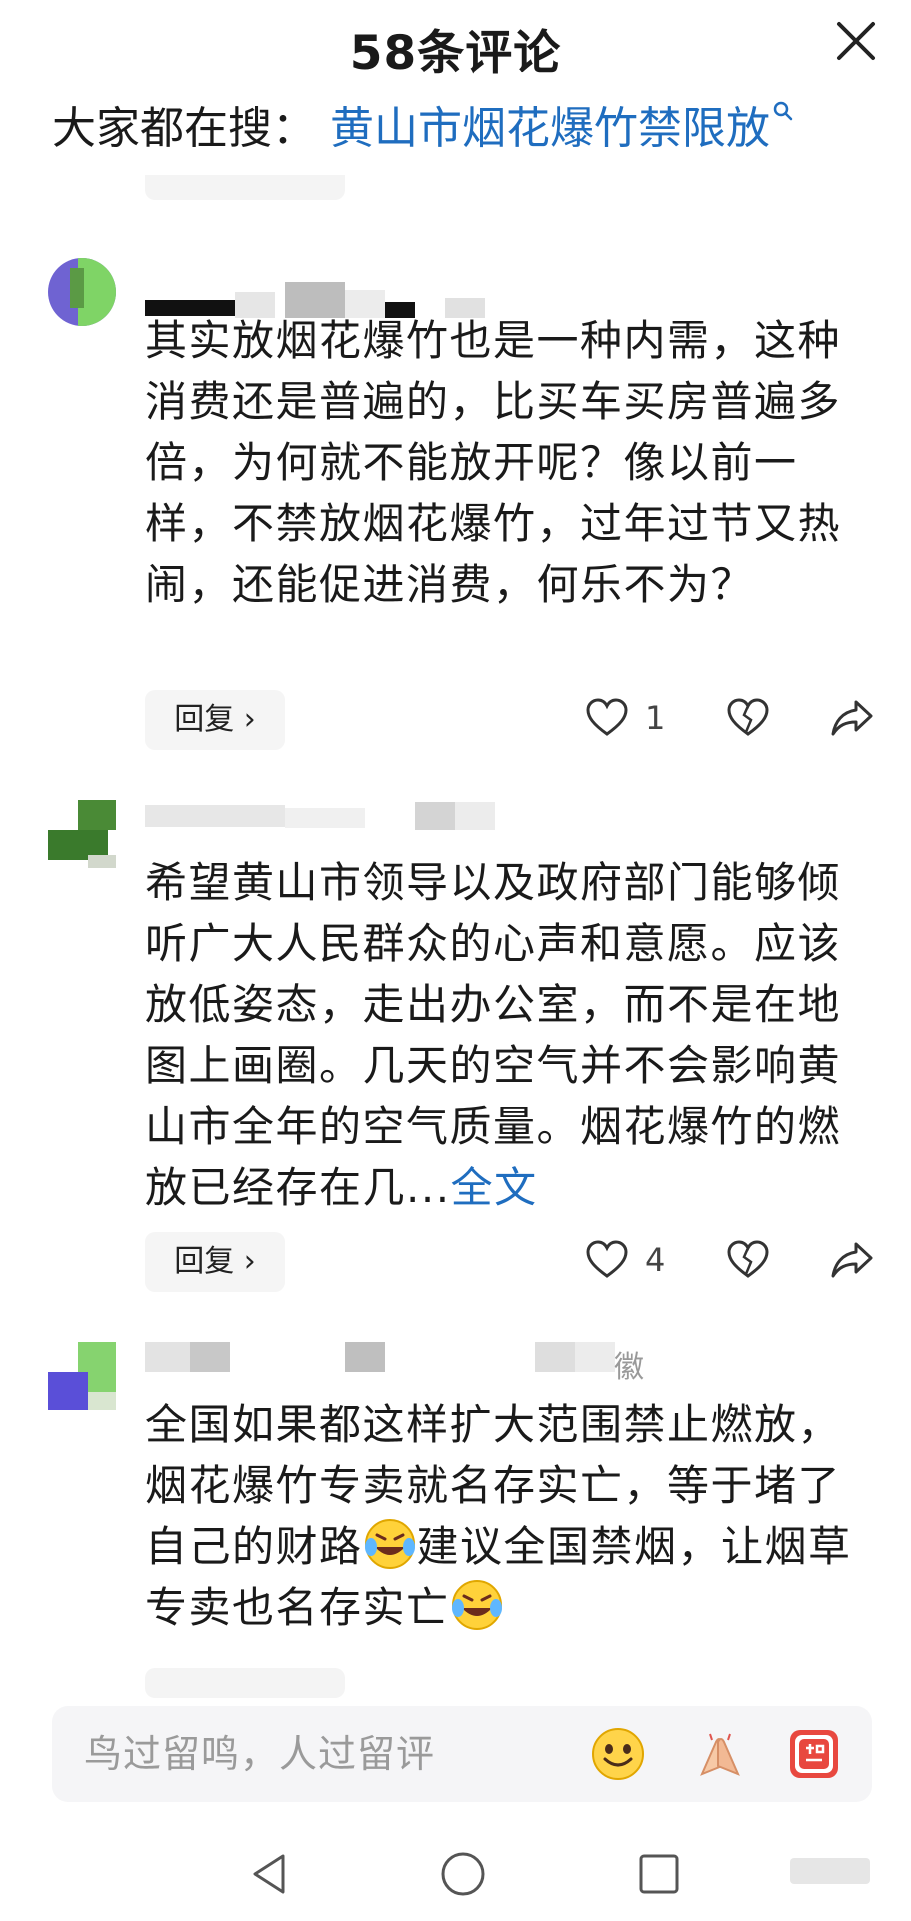 This screenshot has height=1921, width=911. Describe the element at coordinates (462, 1754) in the screenshot. I see `comment-input-bar: 鸟过留鸣，人过留评` at that location.